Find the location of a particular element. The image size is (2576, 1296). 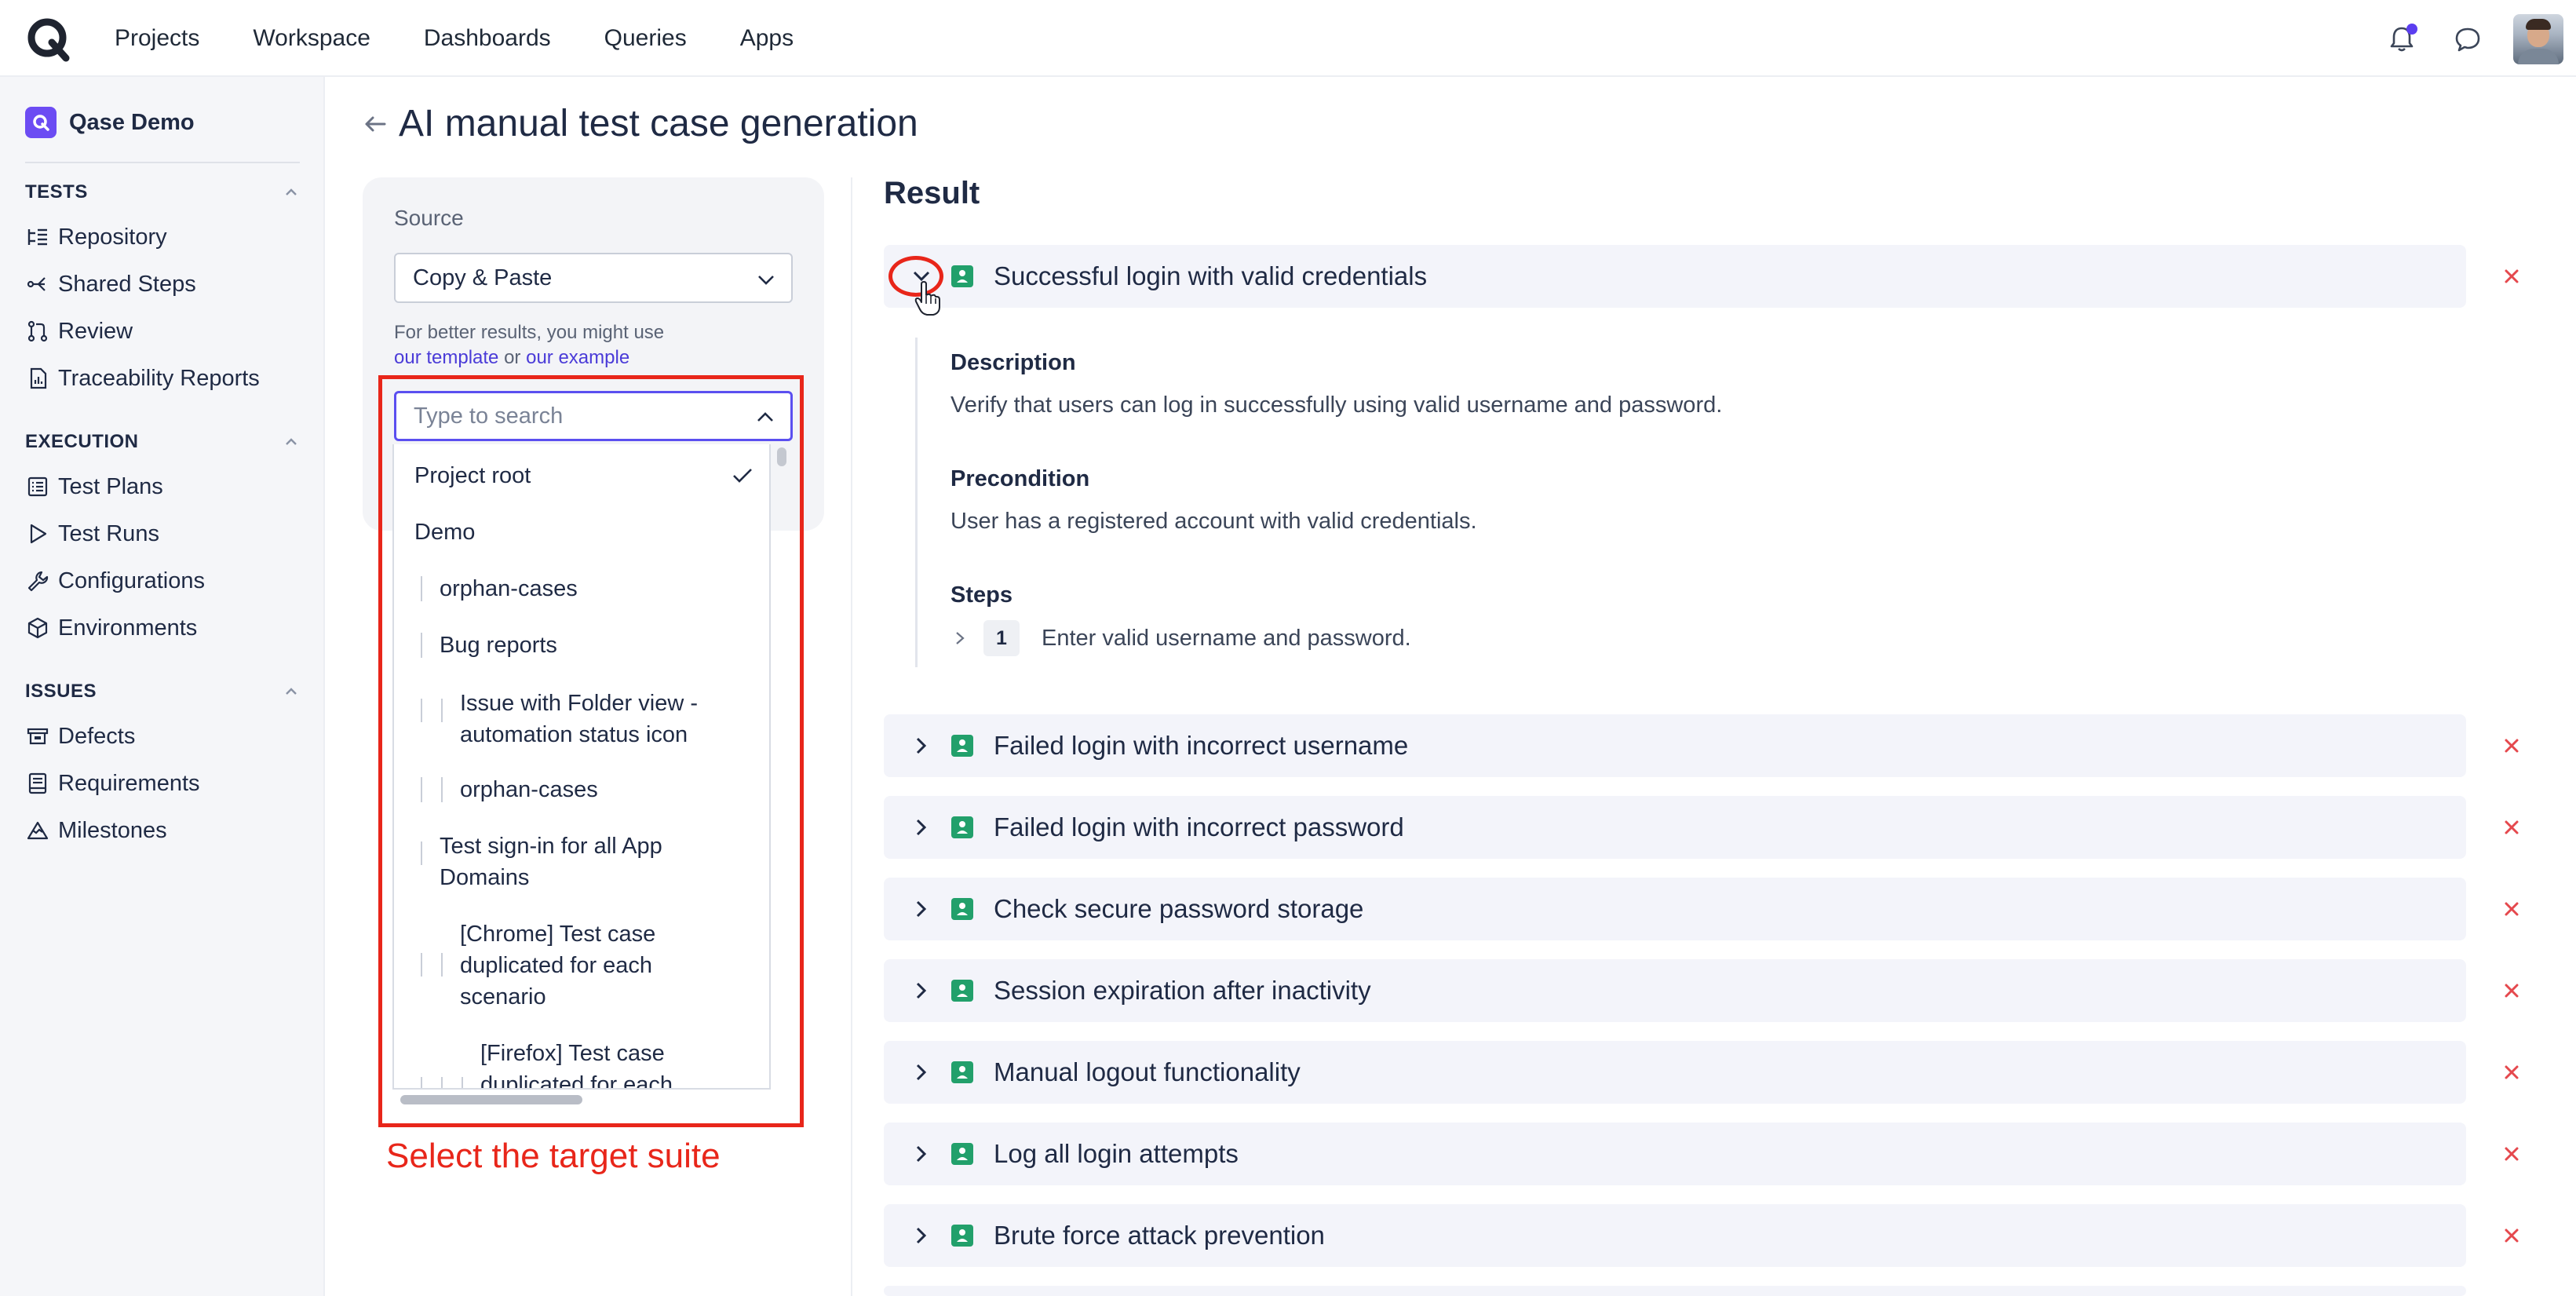

annotation-highlight-box is located at coordinates (591, 751).